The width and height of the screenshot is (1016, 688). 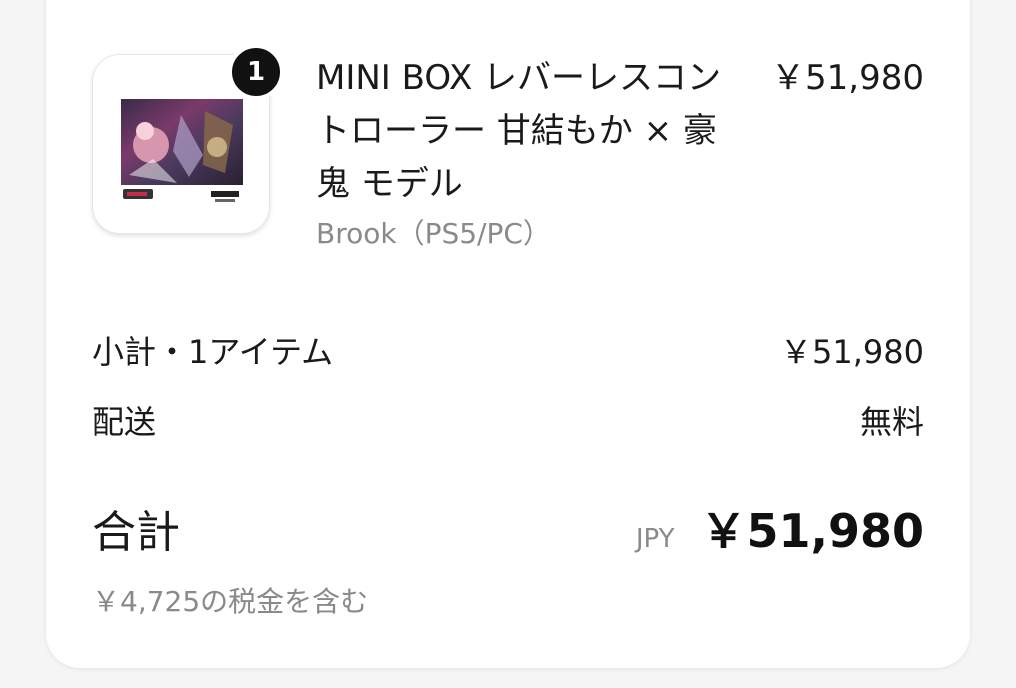 I want to click on currency-code: JPY, so click(x=655, y=539).